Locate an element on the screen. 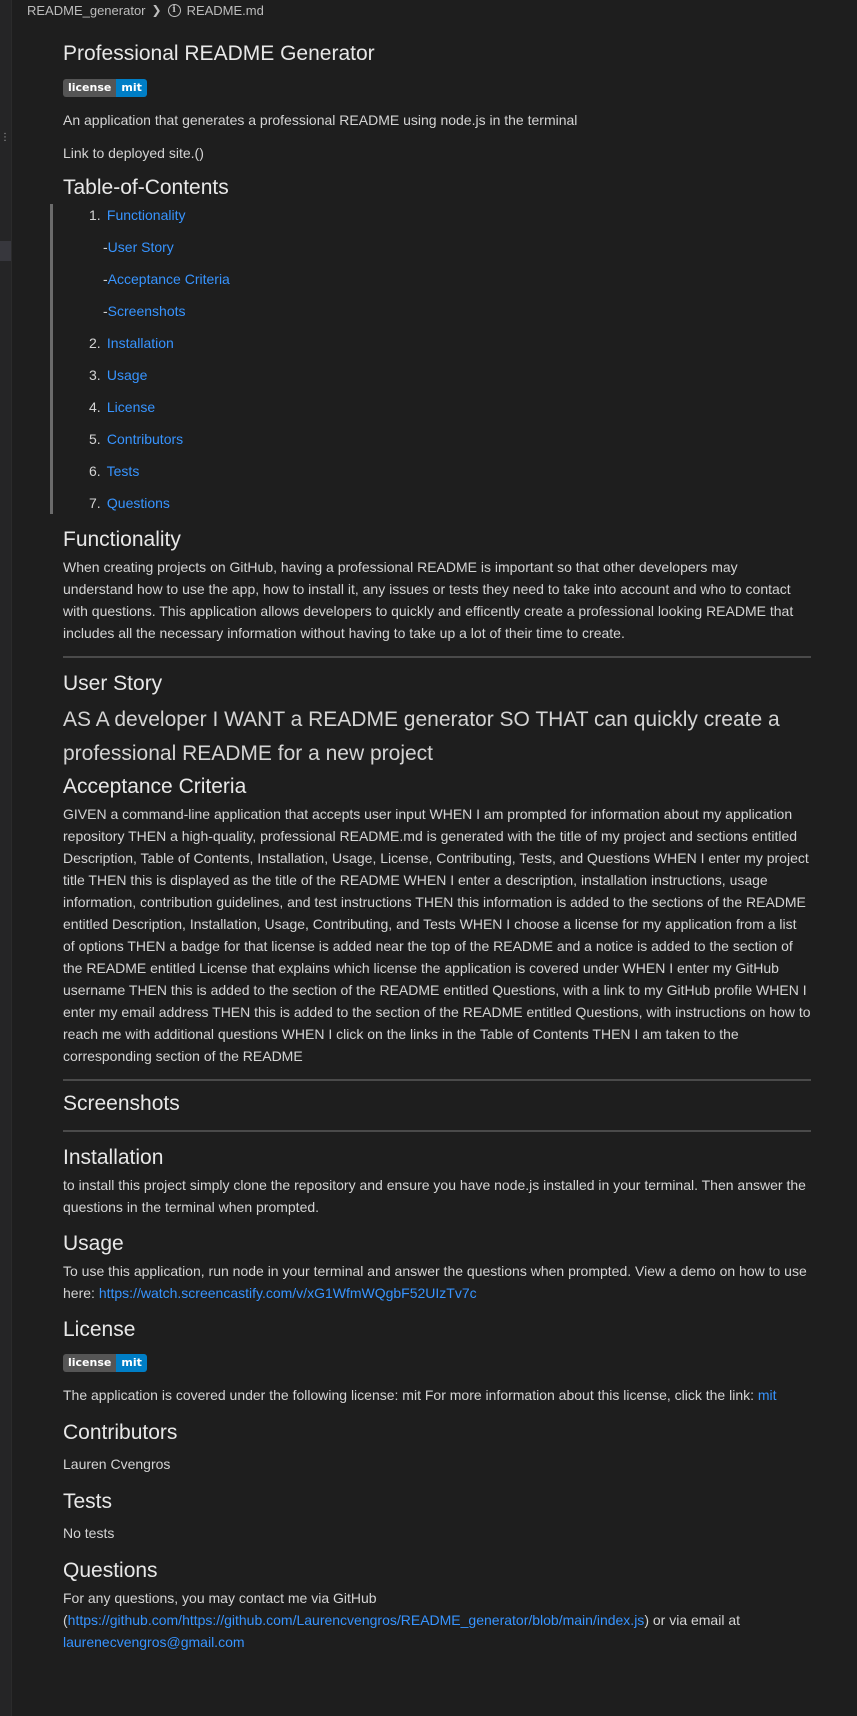 The height and width of the screenshot is (1716, 857). info-icon: i is located at coordinates (174, 10).